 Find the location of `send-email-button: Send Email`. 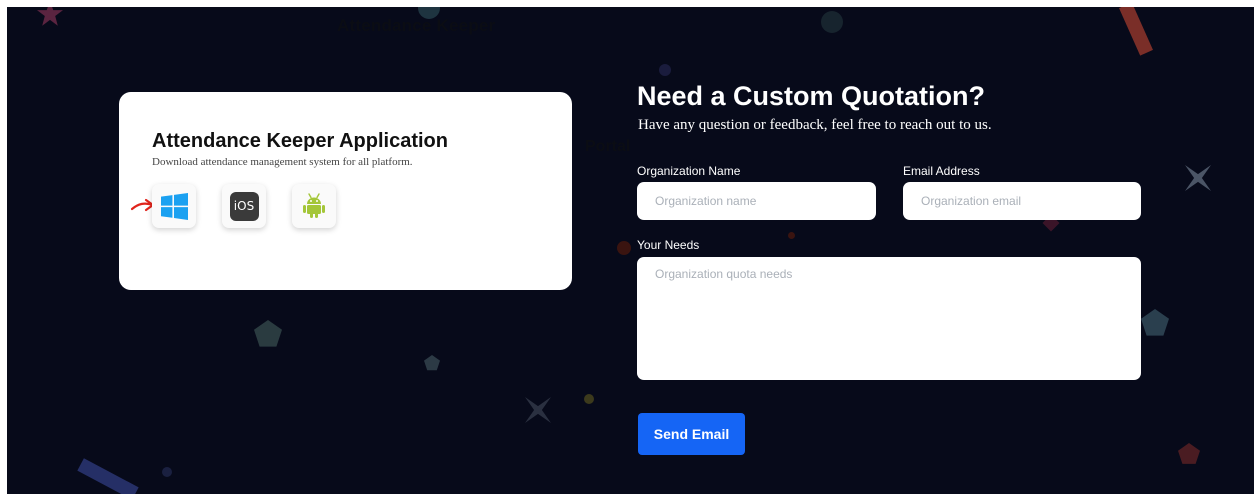

send-email-button: Send Email is located at coordinates (691, 434).